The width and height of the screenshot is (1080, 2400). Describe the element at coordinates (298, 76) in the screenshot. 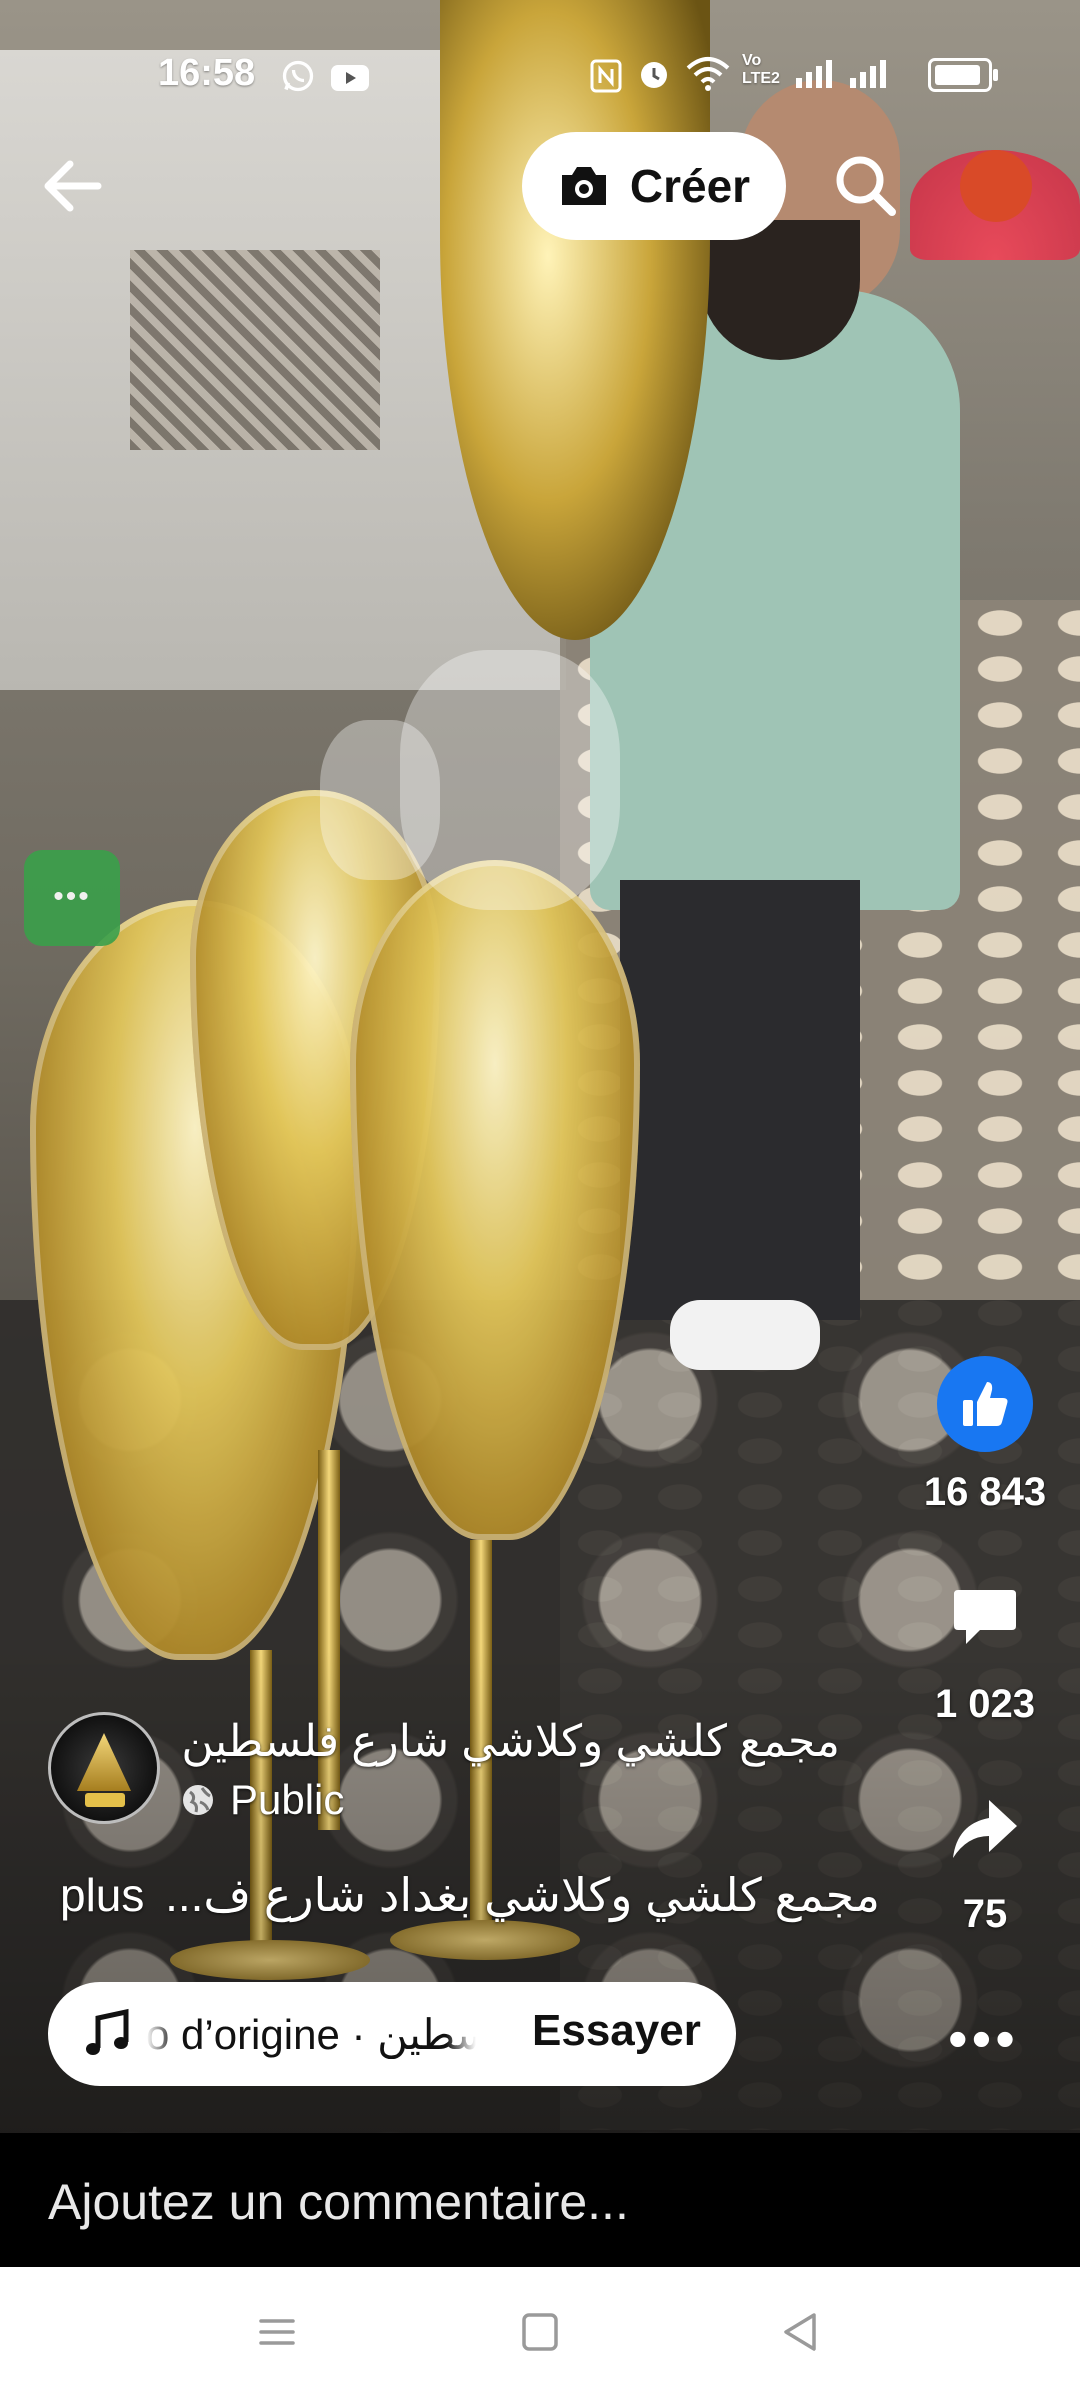

I see `whatsapp-icon` at that location.